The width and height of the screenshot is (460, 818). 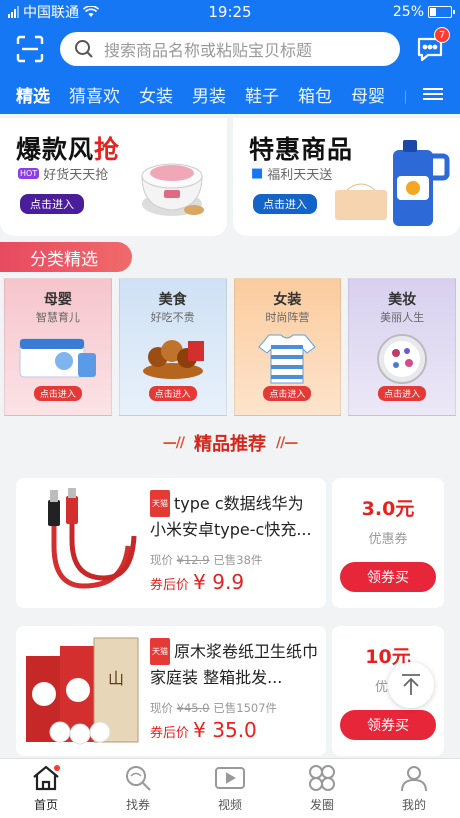 What do you see at coordinates (203, 730) in the screenshot?
I see `product-price: 券后价 ¥ 35.0` at bounding box center [203, 730].